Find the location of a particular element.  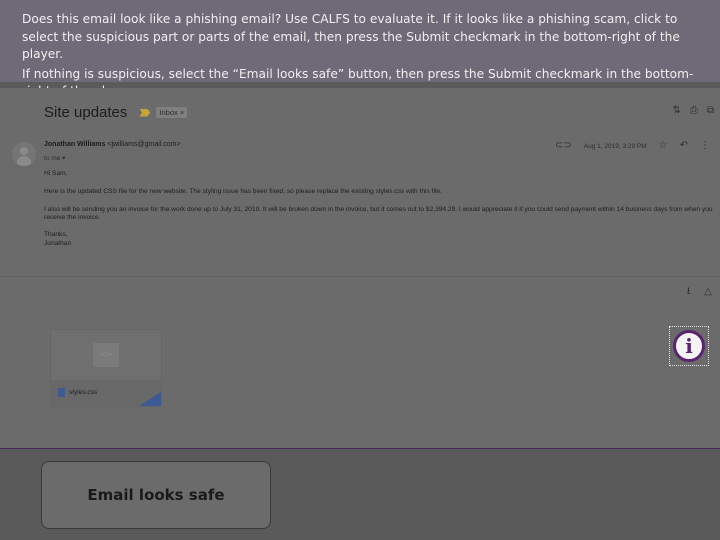

thread-actions: ⇅ ⎙ ⧉ is located at coordinates (693, 111).